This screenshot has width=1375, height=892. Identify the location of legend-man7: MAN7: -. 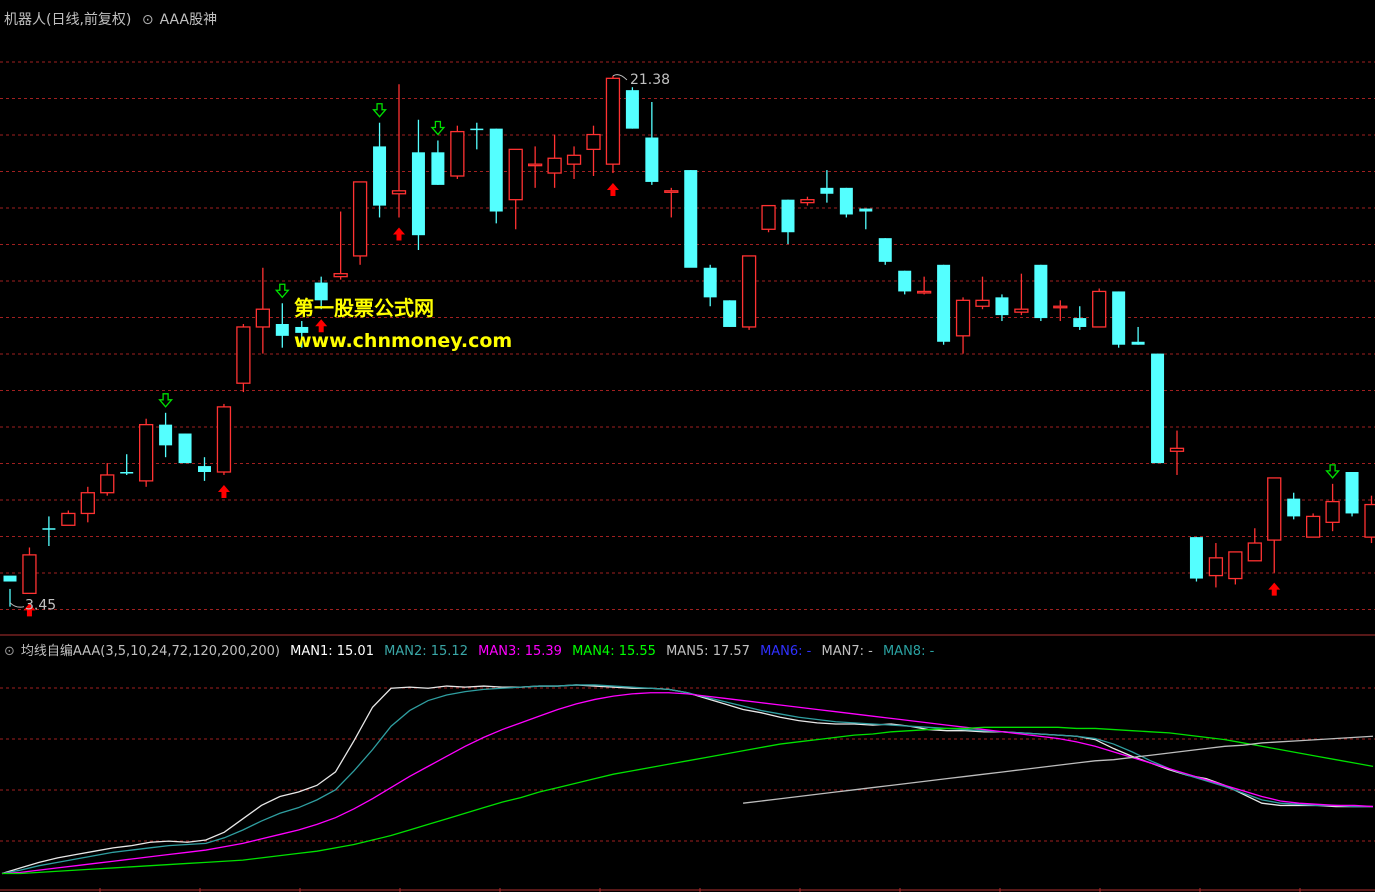
(847, 651).